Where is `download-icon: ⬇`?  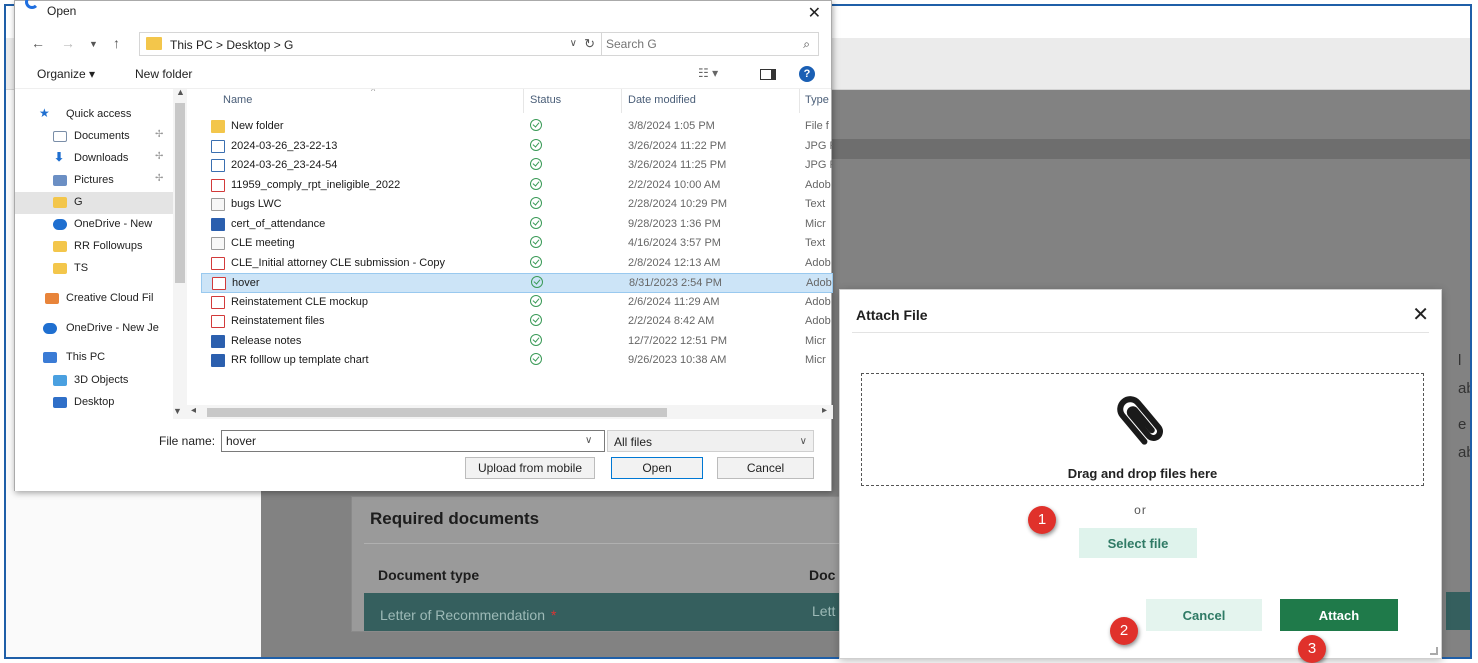
download-icon: ⬇ is located at coordinates (59, 157).